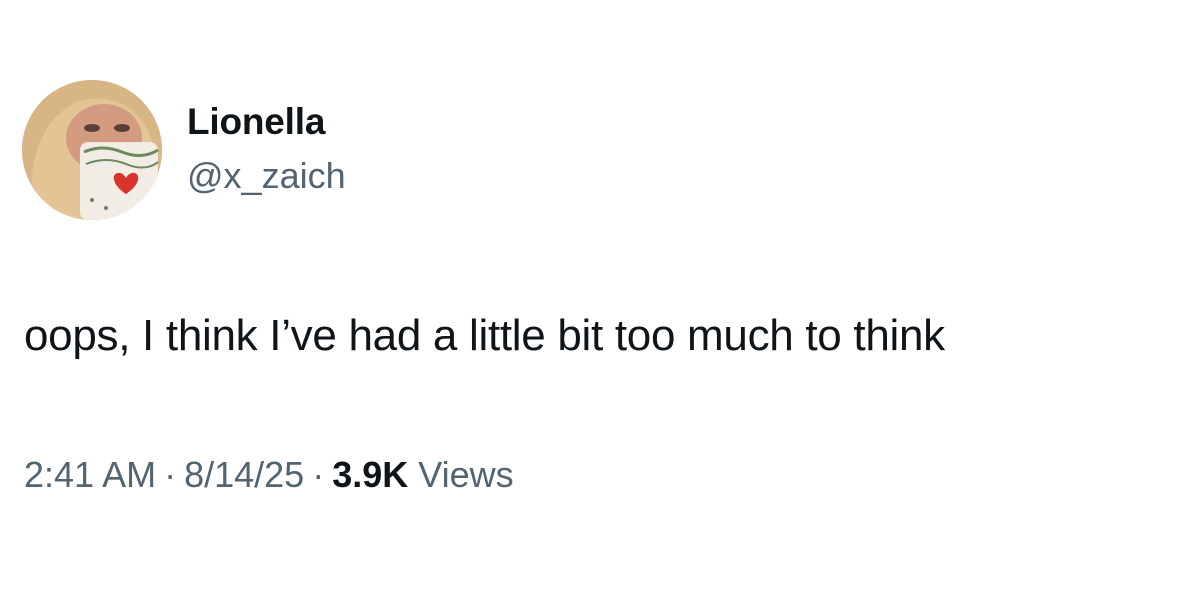 The image size is (1202, 602). What do you see at coordinates (266, 148) in the screenshot?
I see `user-info: Lionella @x_zaich` at bounding box center [266, 148].